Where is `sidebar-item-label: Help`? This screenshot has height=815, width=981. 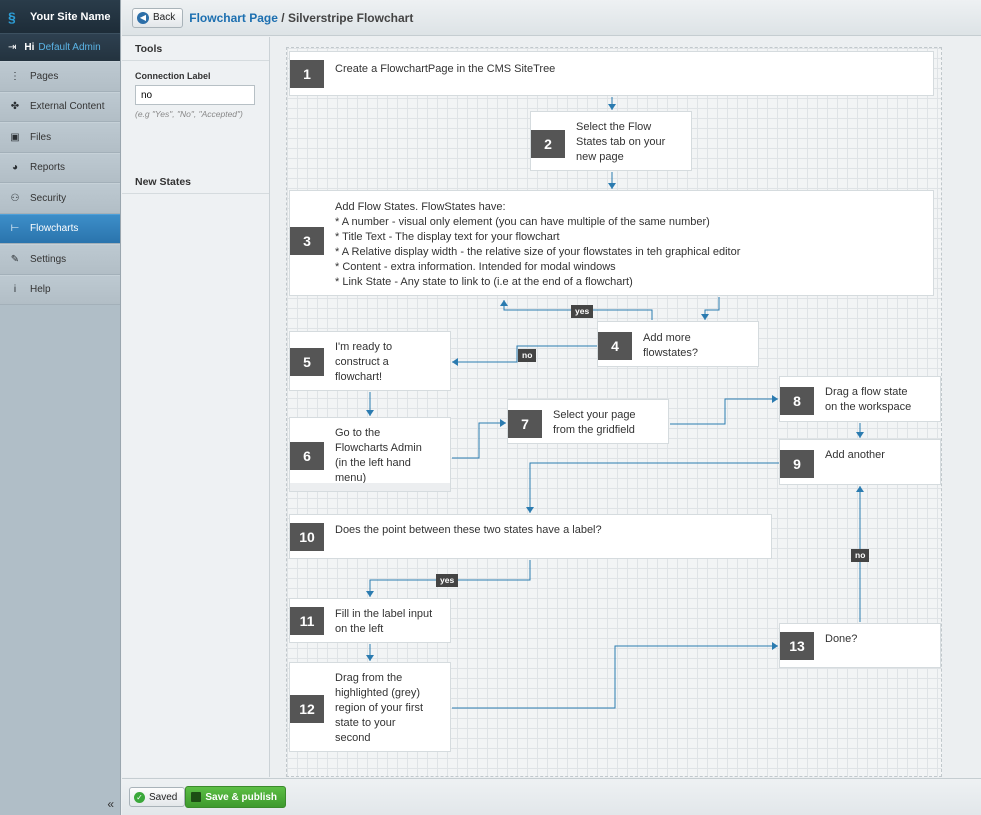 sidebar-item-label: Help is located at coordinates (40, 290).